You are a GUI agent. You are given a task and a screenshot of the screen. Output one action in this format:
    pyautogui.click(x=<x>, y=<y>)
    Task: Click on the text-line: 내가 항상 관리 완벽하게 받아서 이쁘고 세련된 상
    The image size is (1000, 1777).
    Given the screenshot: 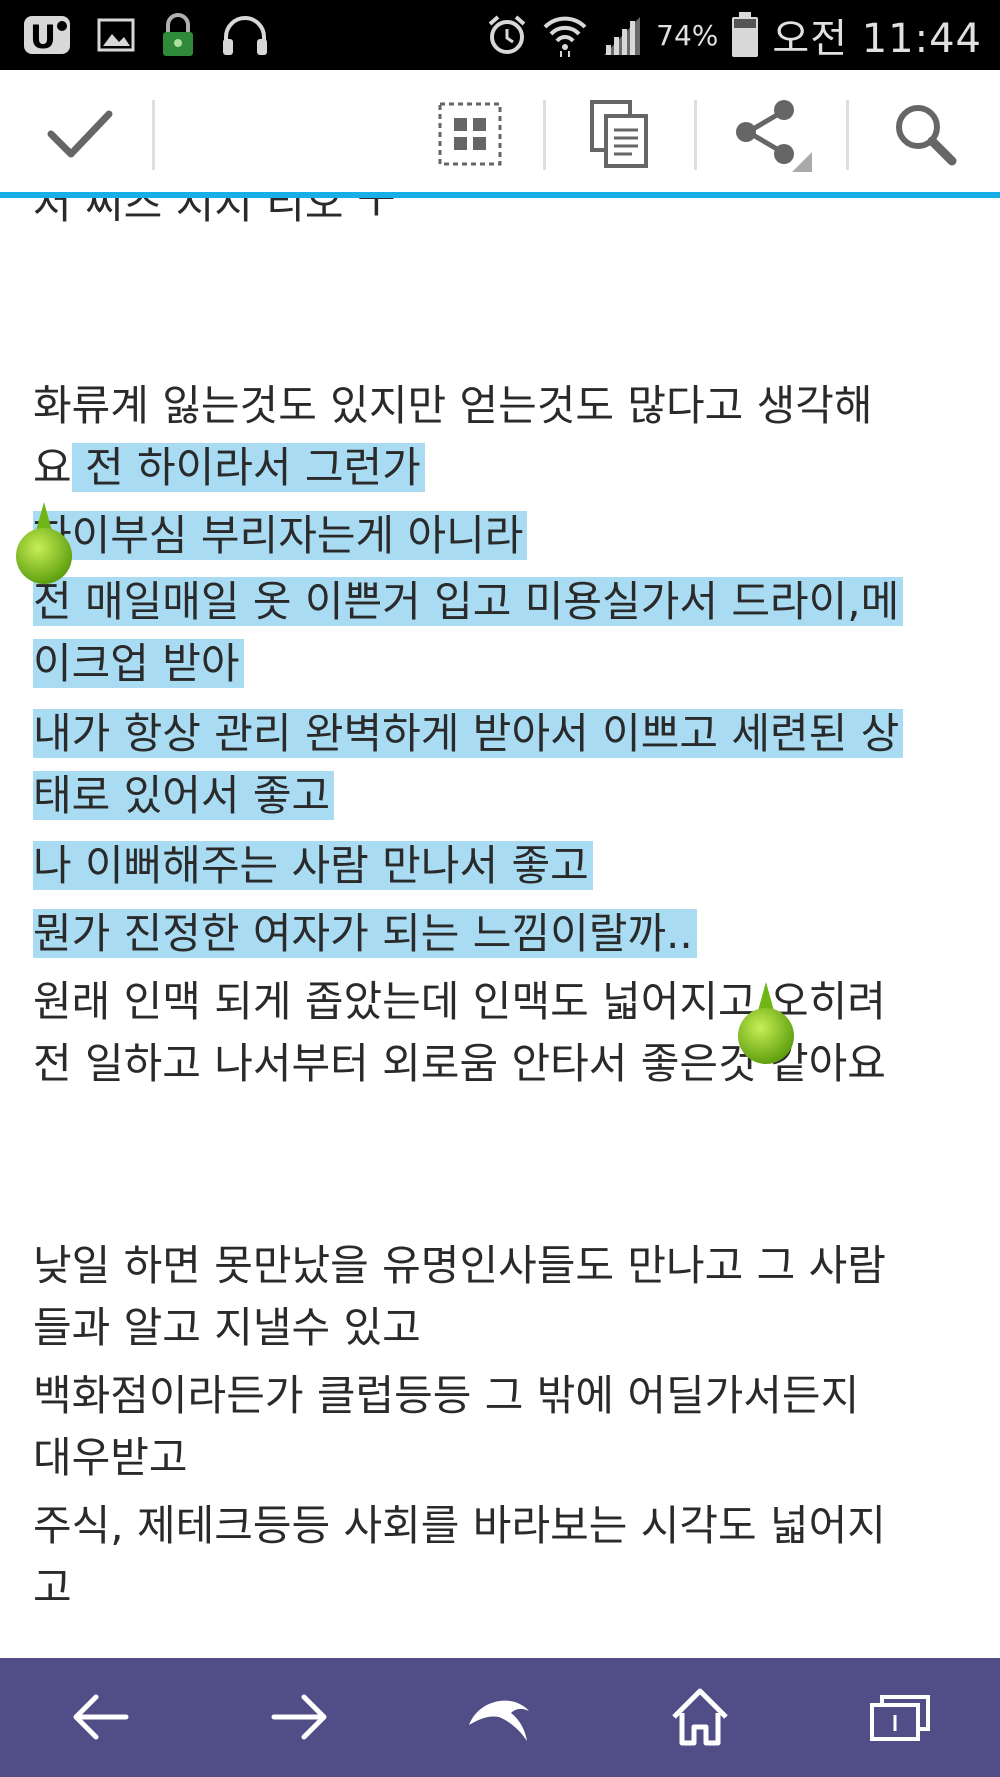 What is the action you would take?
    pyautogui.click(x=468, y=734)
    